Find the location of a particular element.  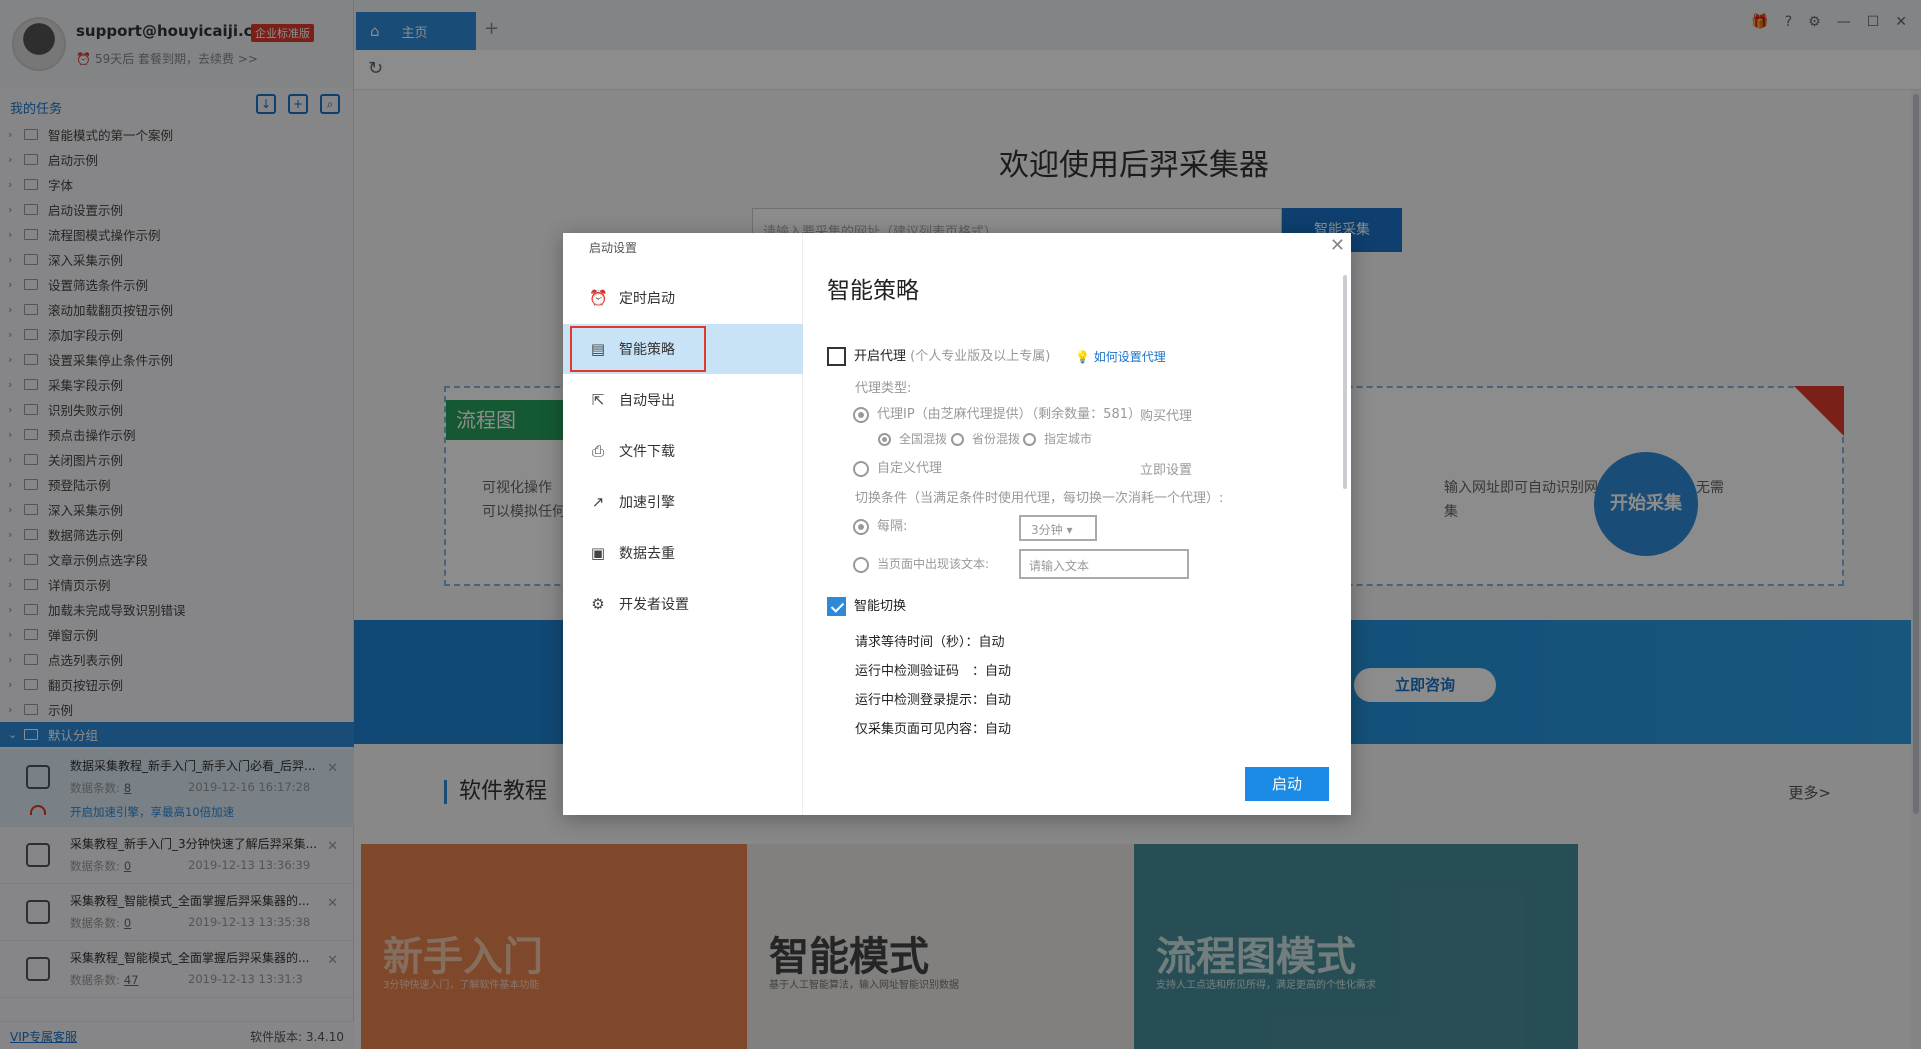

nav-developer-settings: ⚙ 开发者设置 is located at coordinates (683, 604).